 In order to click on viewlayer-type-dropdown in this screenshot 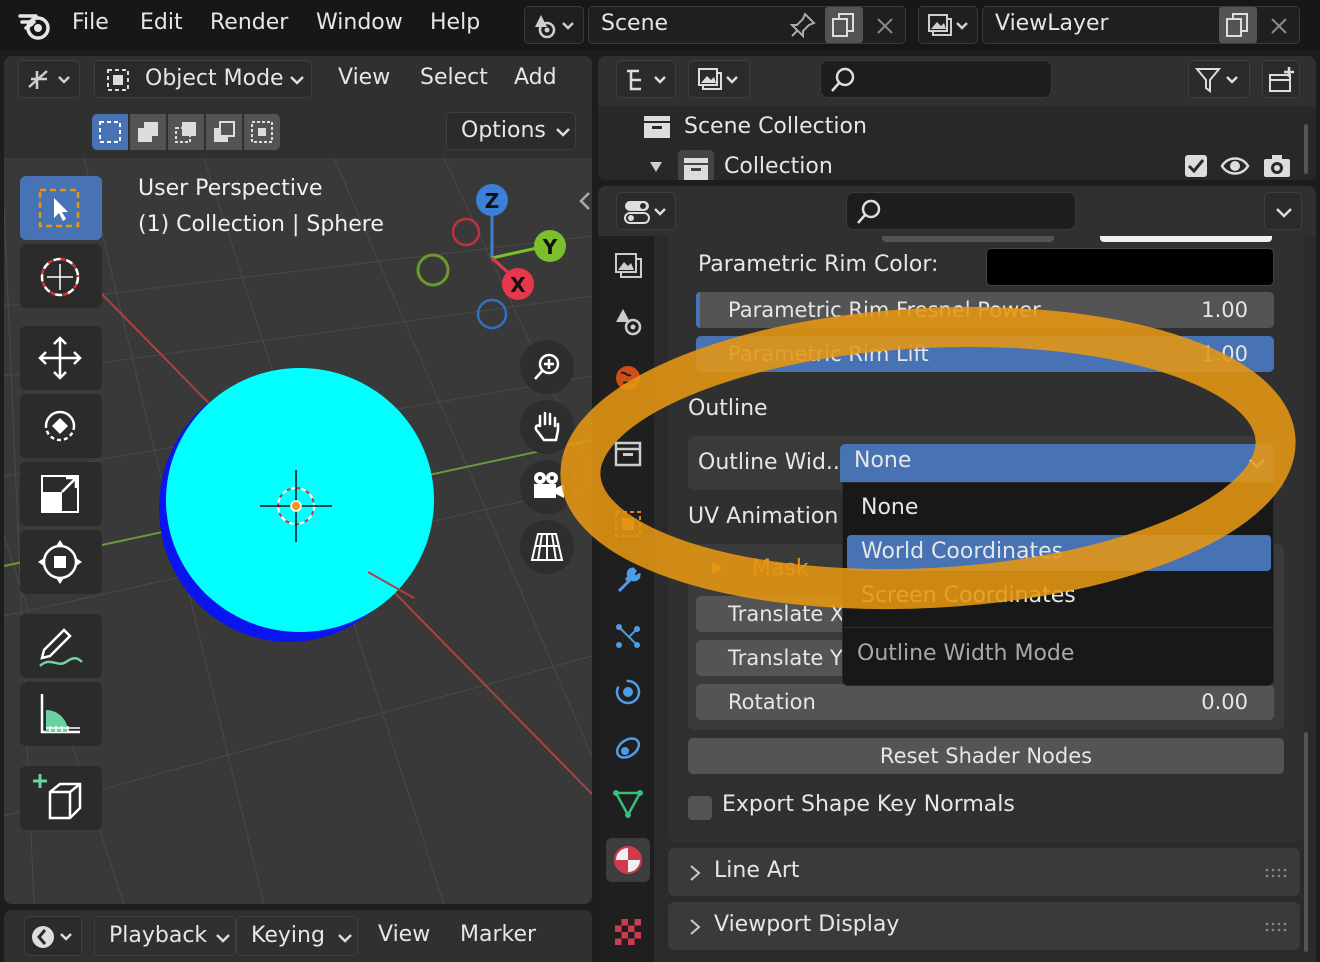, I will do `click(948, 25)`.